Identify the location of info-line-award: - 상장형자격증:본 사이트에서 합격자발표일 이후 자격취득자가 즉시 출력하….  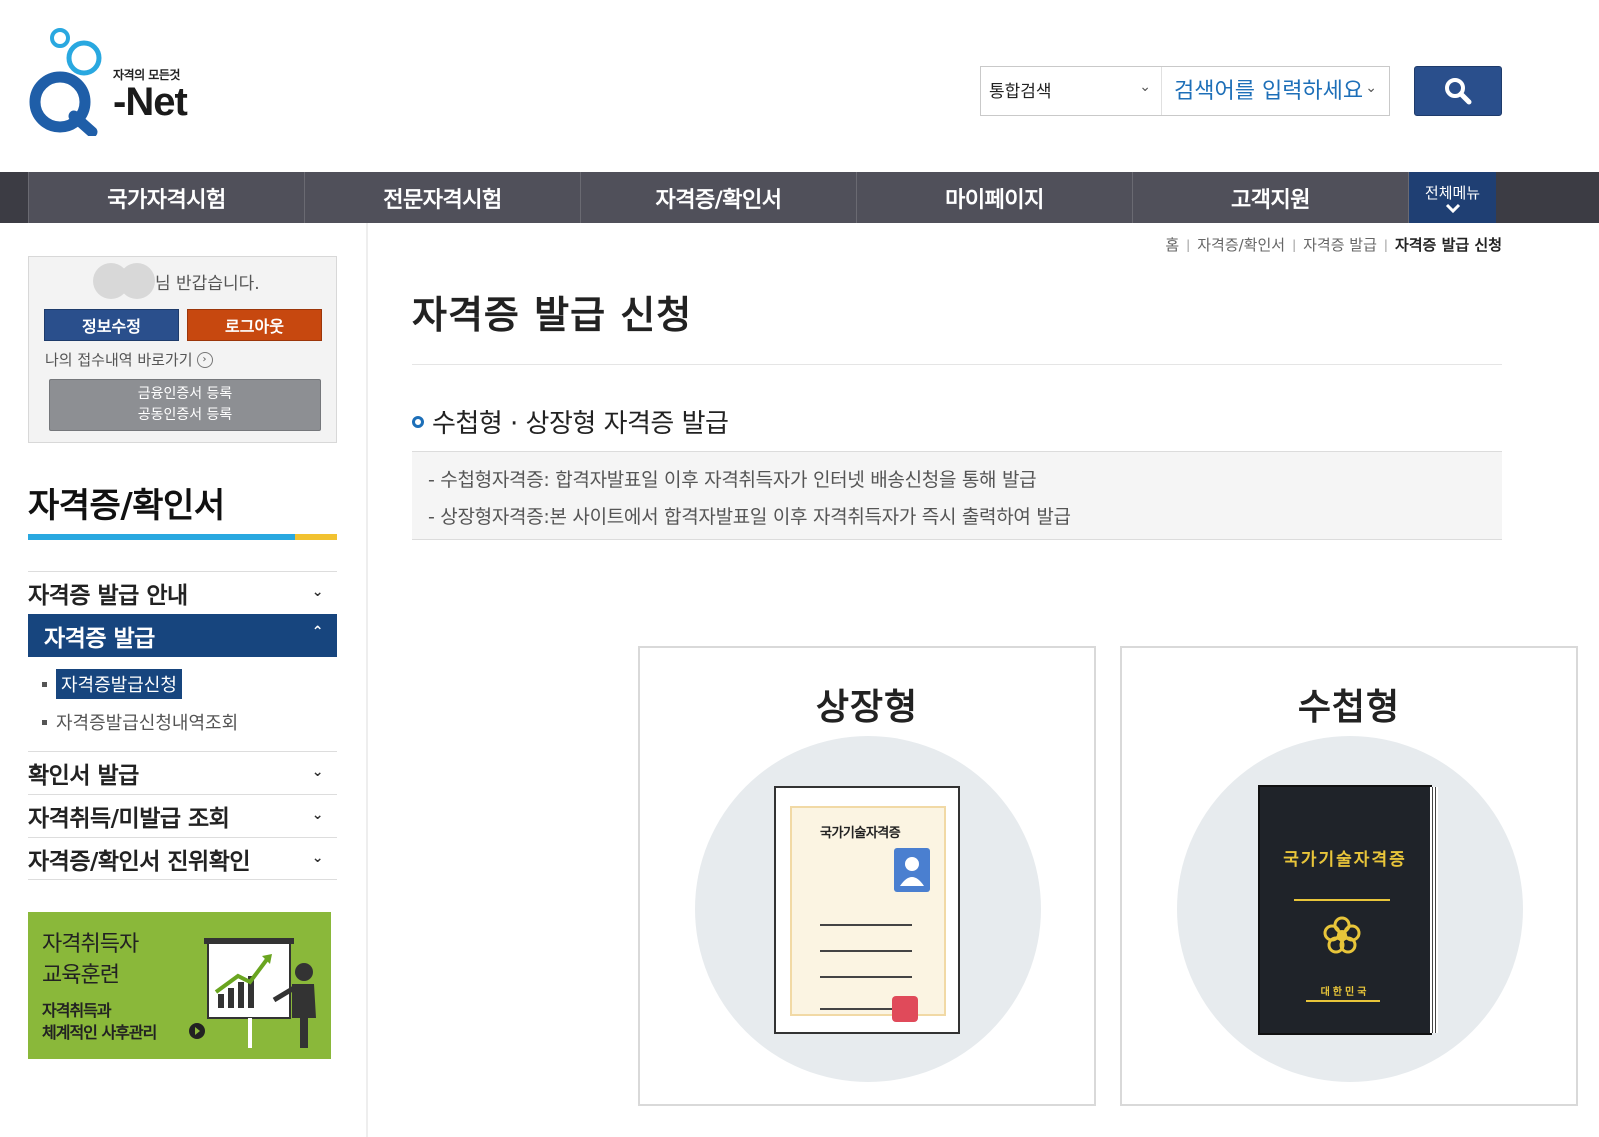
(749, 517).